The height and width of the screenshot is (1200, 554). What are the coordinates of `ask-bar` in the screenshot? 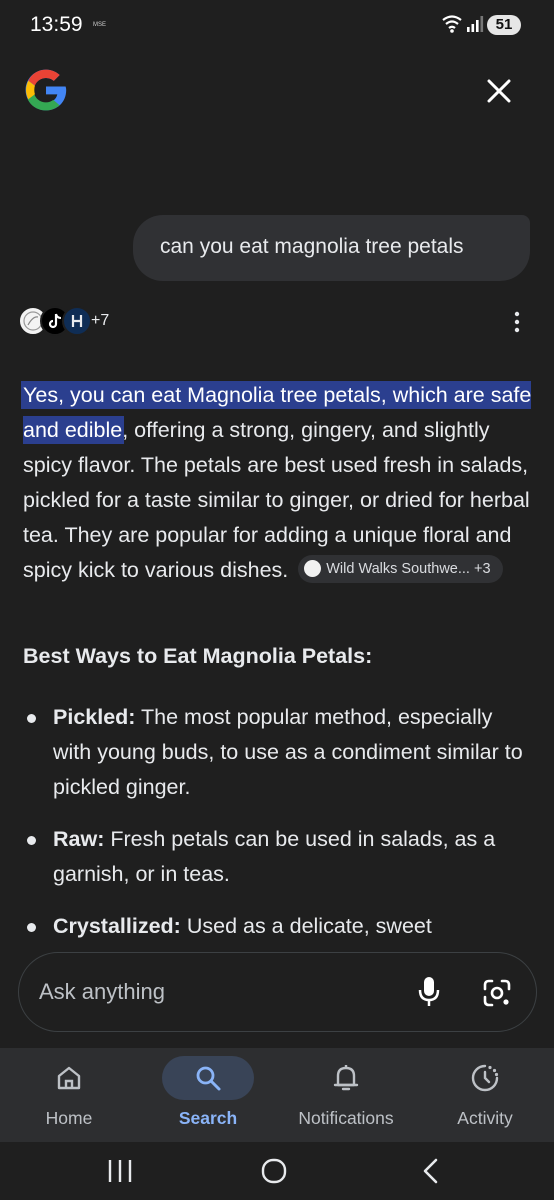 It's located at (277, 992).